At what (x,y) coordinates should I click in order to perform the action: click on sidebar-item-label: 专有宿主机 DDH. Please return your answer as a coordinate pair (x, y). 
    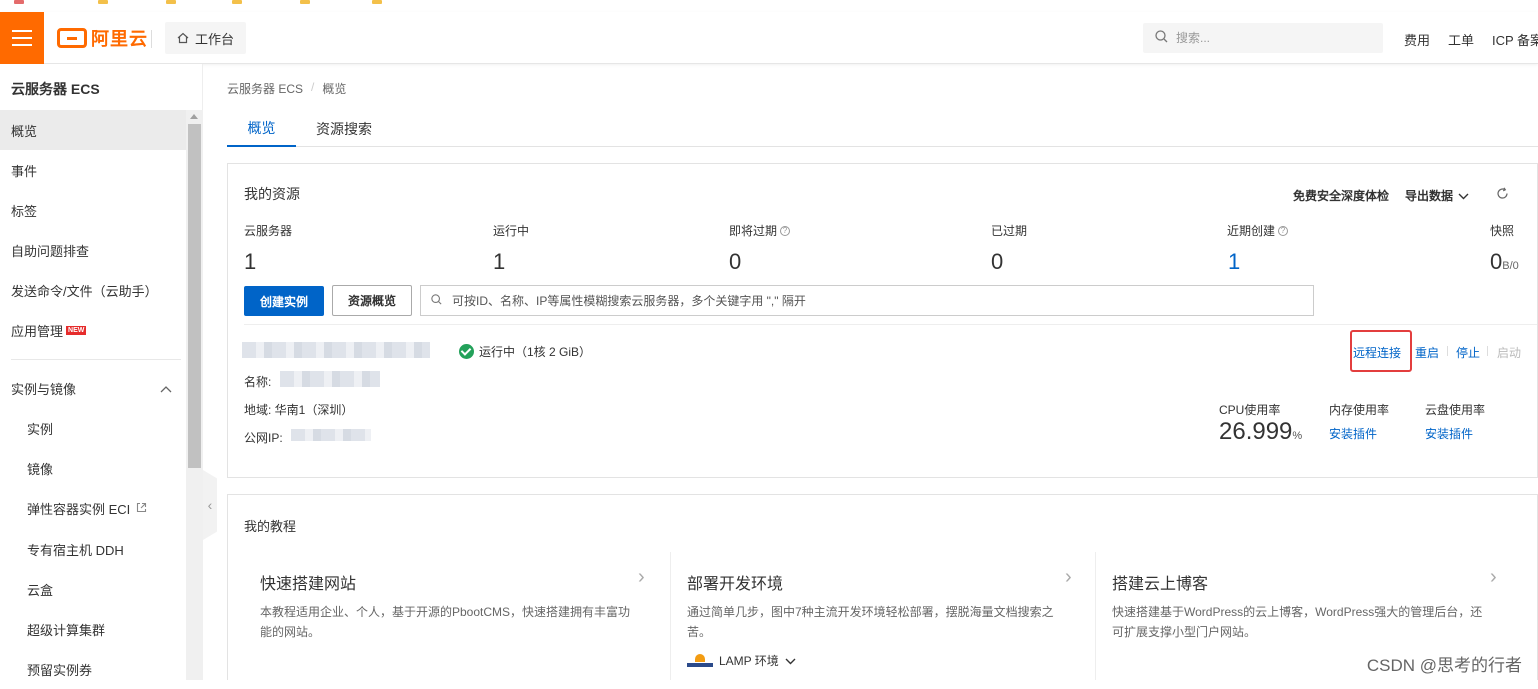
    Looking at the image, I should click on (75, 550).